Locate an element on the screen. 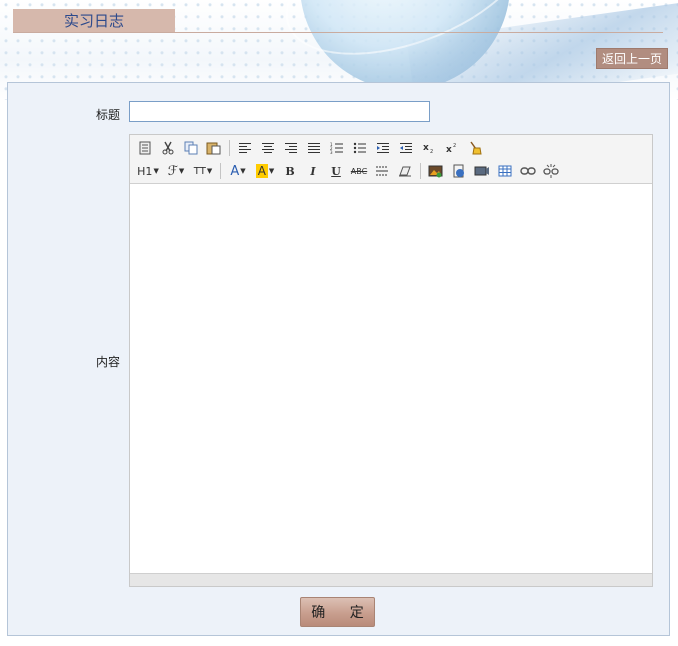  submit-button: 确 定 is located at coordinates (337, 612).